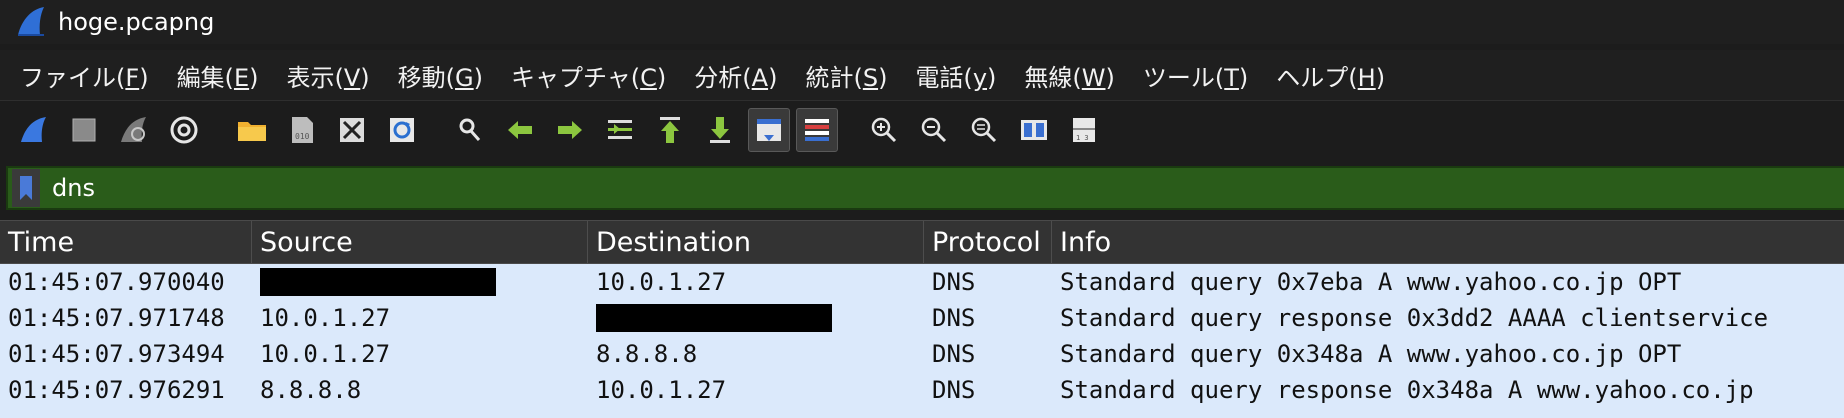 This screenshot has height=418, width=1844. I want to click on menu-item: ファイル(F), so click(81, 75).